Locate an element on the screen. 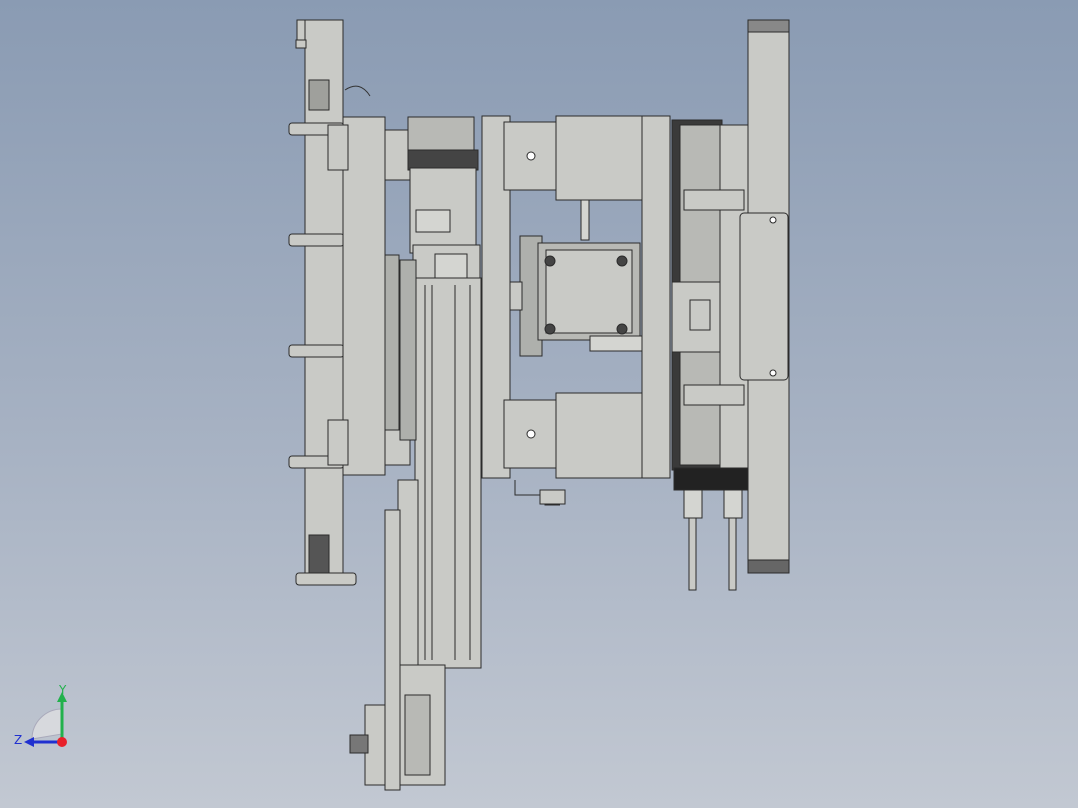 The width and height of the screenshot is (1078, 808). z-axis-label: Z is located at coordinates (18, 740).